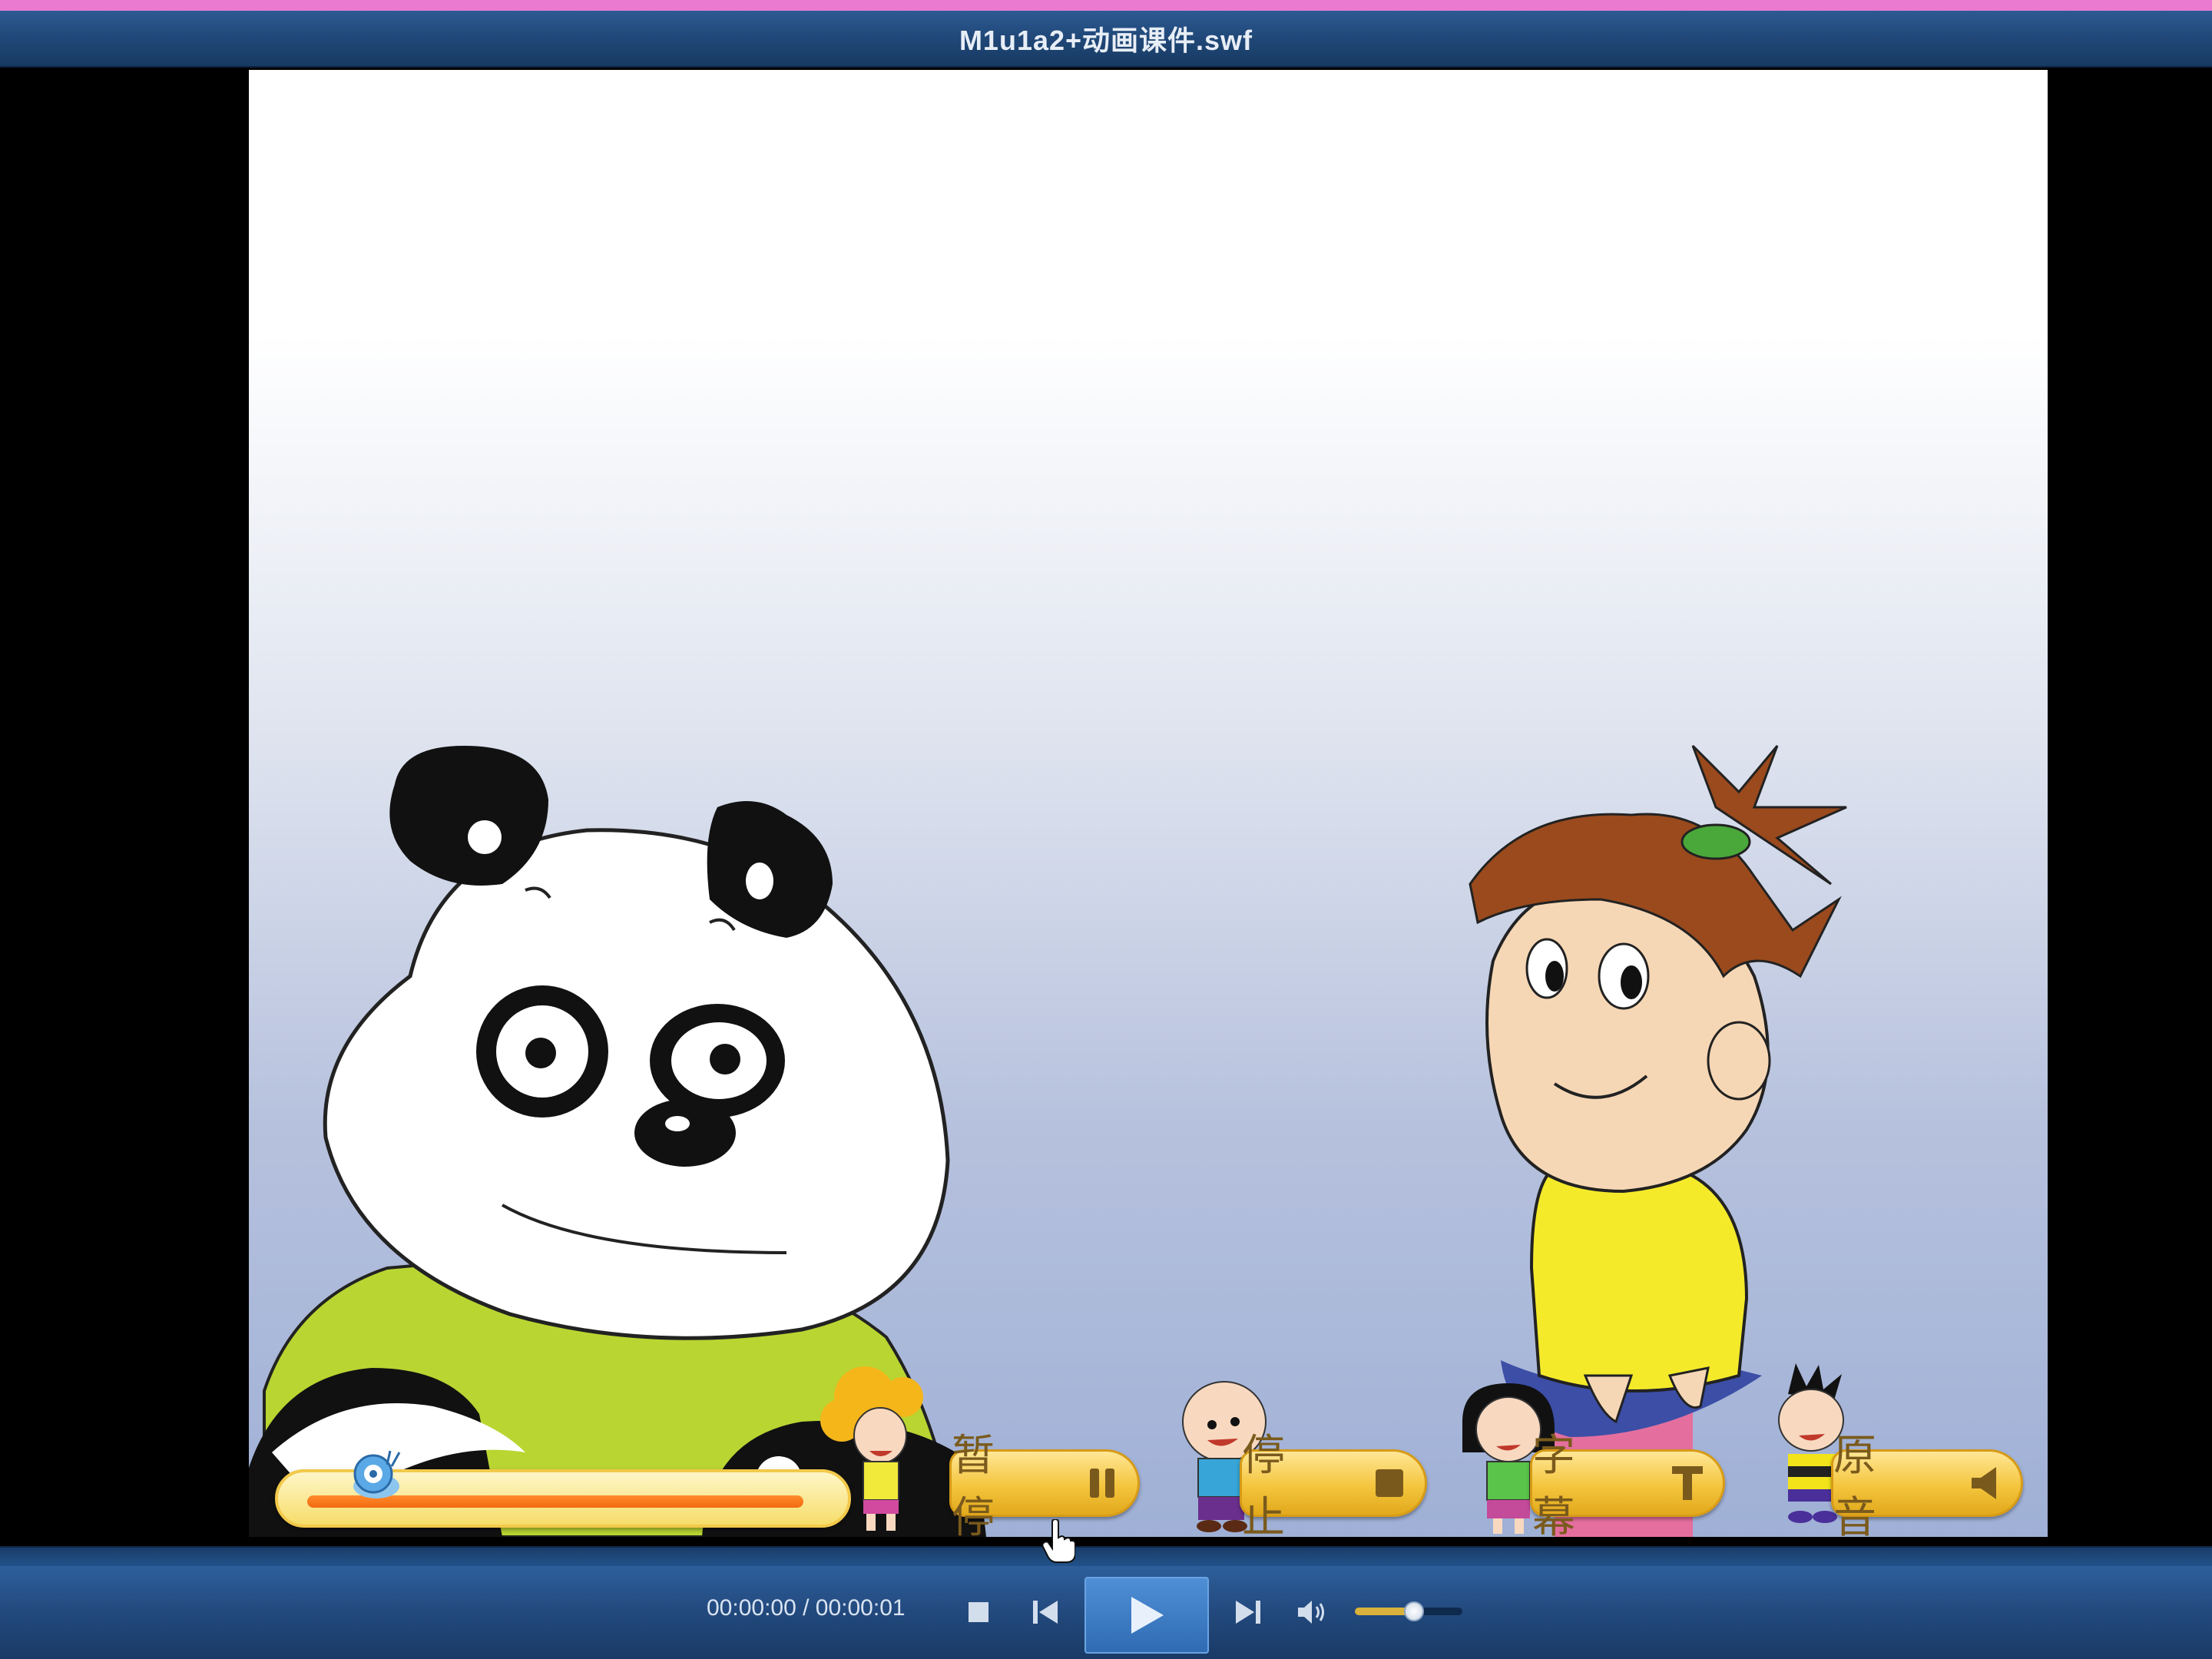 The height and width of the screenshot is (1659, 2212). I want to click on time-display: 00:00:00 / 00:00:01, so click(807, 1608).